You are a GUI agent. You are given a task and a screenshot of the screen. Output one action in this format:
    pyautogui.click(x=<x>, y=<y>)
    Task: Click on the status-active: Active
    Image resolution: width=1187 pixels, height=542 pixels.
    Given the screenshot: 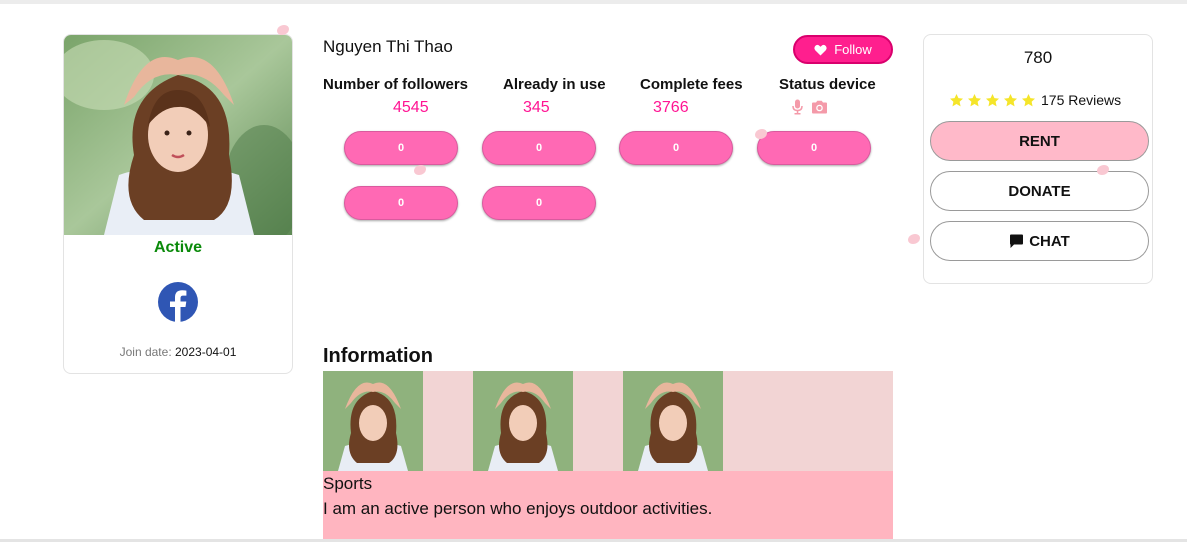 What is the action you would take?
    pyautogui.click(x=178, y=247)
    